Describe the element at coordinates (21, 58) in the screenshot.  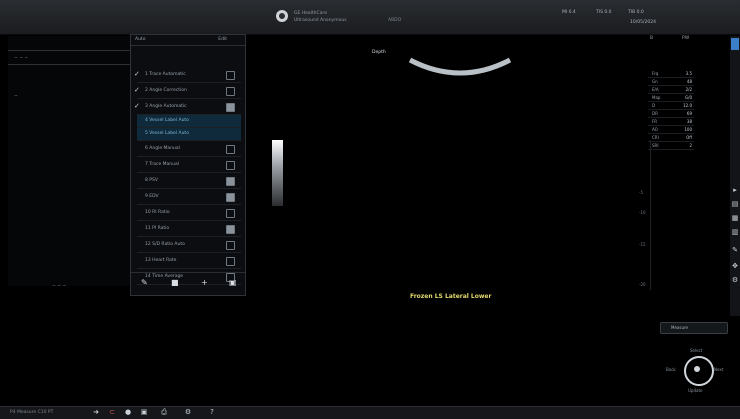
I see `left-row-label: ~ ~ ~` at that location.